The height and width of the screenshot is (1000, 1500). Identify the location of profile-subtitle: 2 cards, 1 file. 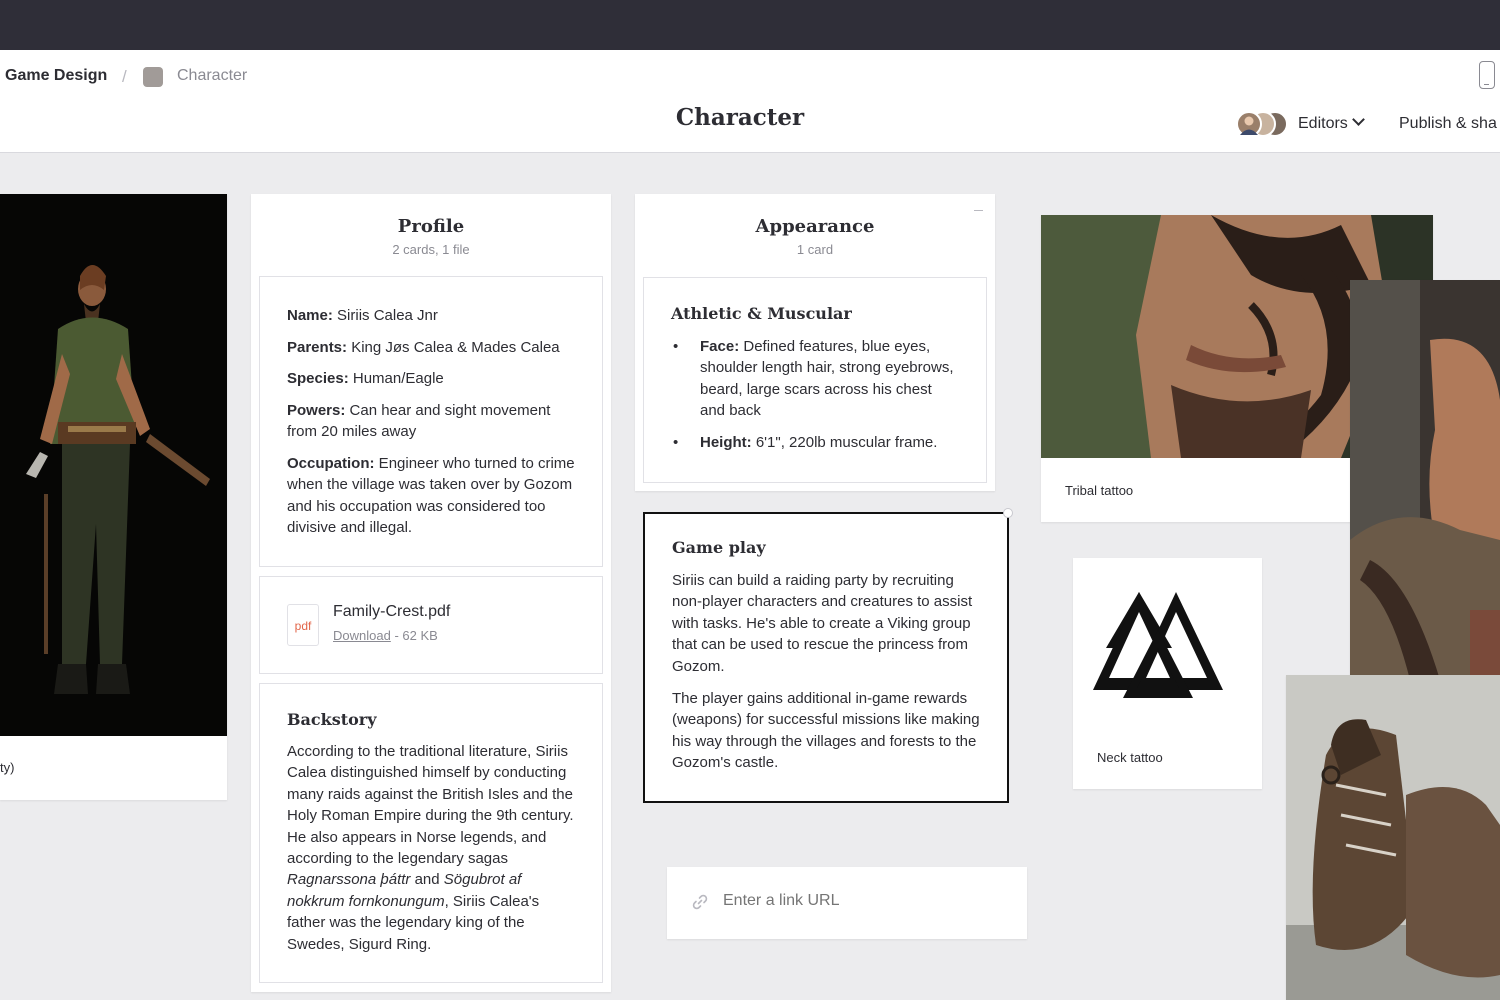
(431, 249).